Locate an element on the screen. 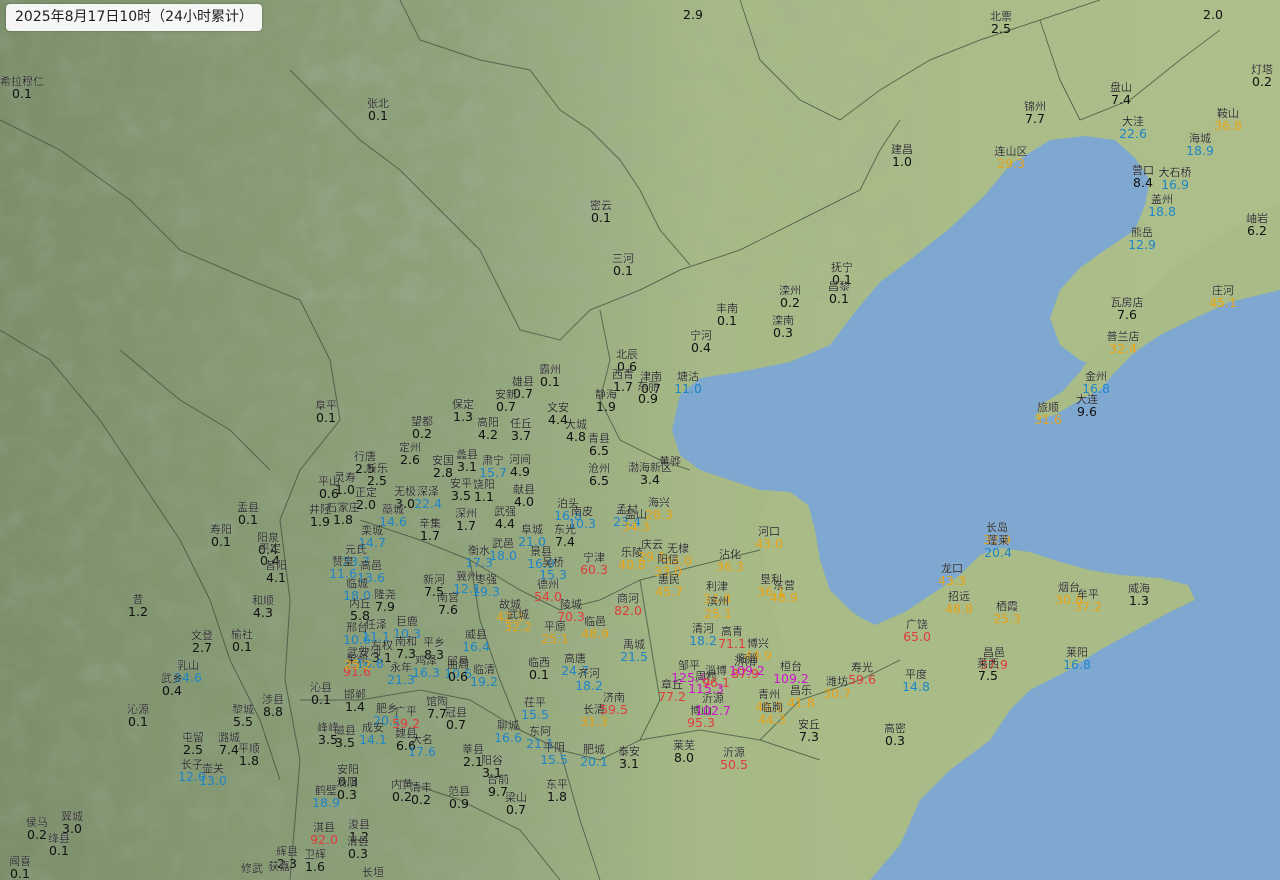 This screenshot has height=880, width=1280. station-value: 7.5 is located at coordinates (988, 675).